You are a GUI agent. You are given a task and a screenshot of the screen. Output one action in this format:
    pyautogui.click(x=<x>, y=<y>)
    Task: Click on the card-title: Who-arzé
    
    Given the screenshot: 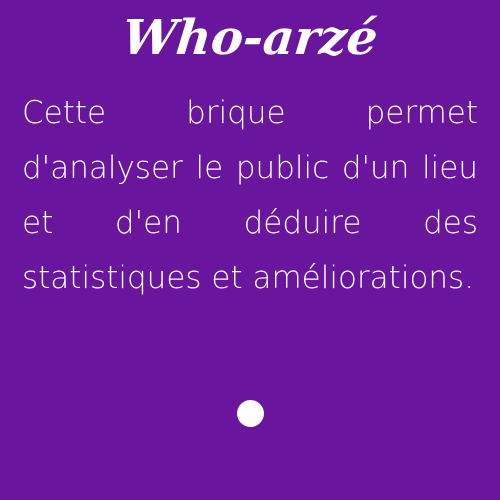 What is the action you would take?
    pyautogui.click(x=250, y=38)
    